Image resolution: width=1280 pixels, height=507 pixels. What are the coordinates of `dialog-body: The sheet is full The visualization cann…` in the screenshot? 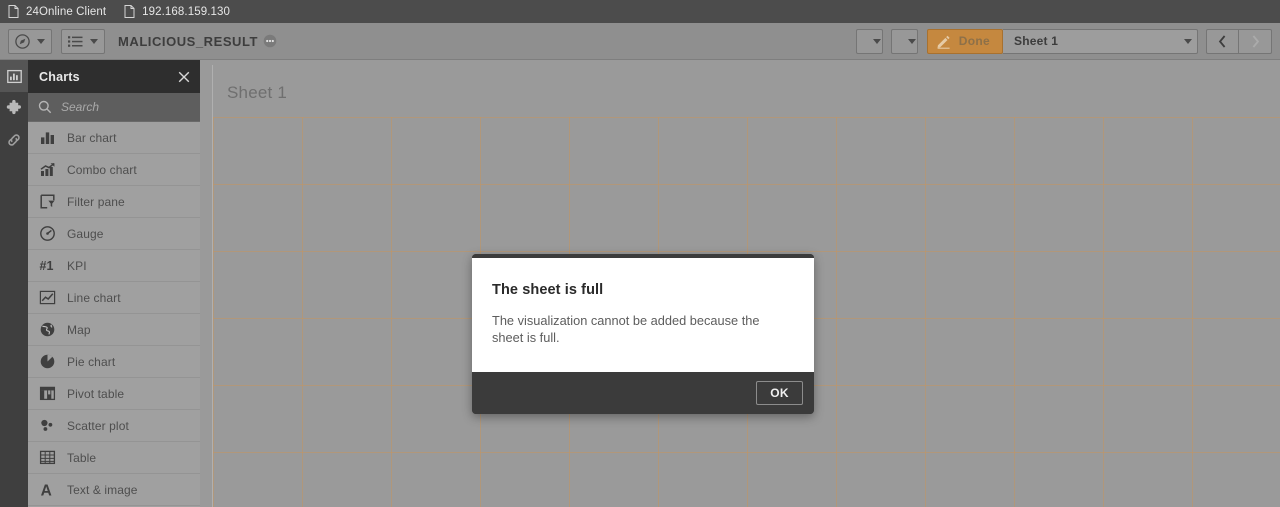 It's located at (643, 315).